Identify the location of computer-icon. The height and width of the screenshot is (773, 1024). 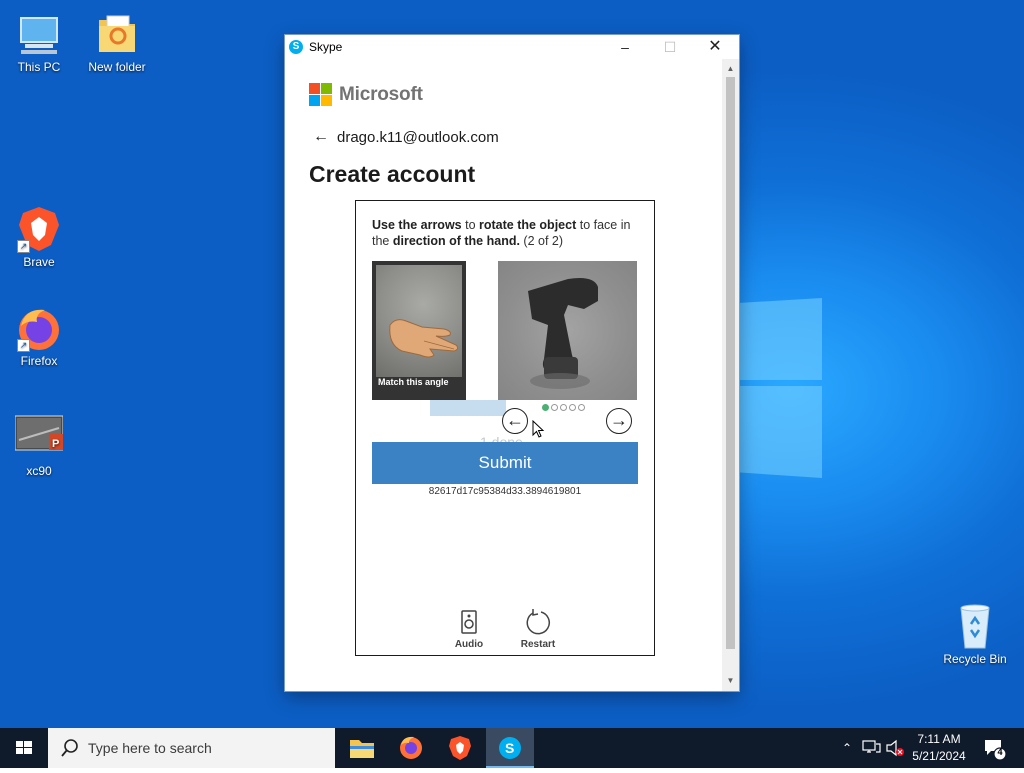
(39, 34).